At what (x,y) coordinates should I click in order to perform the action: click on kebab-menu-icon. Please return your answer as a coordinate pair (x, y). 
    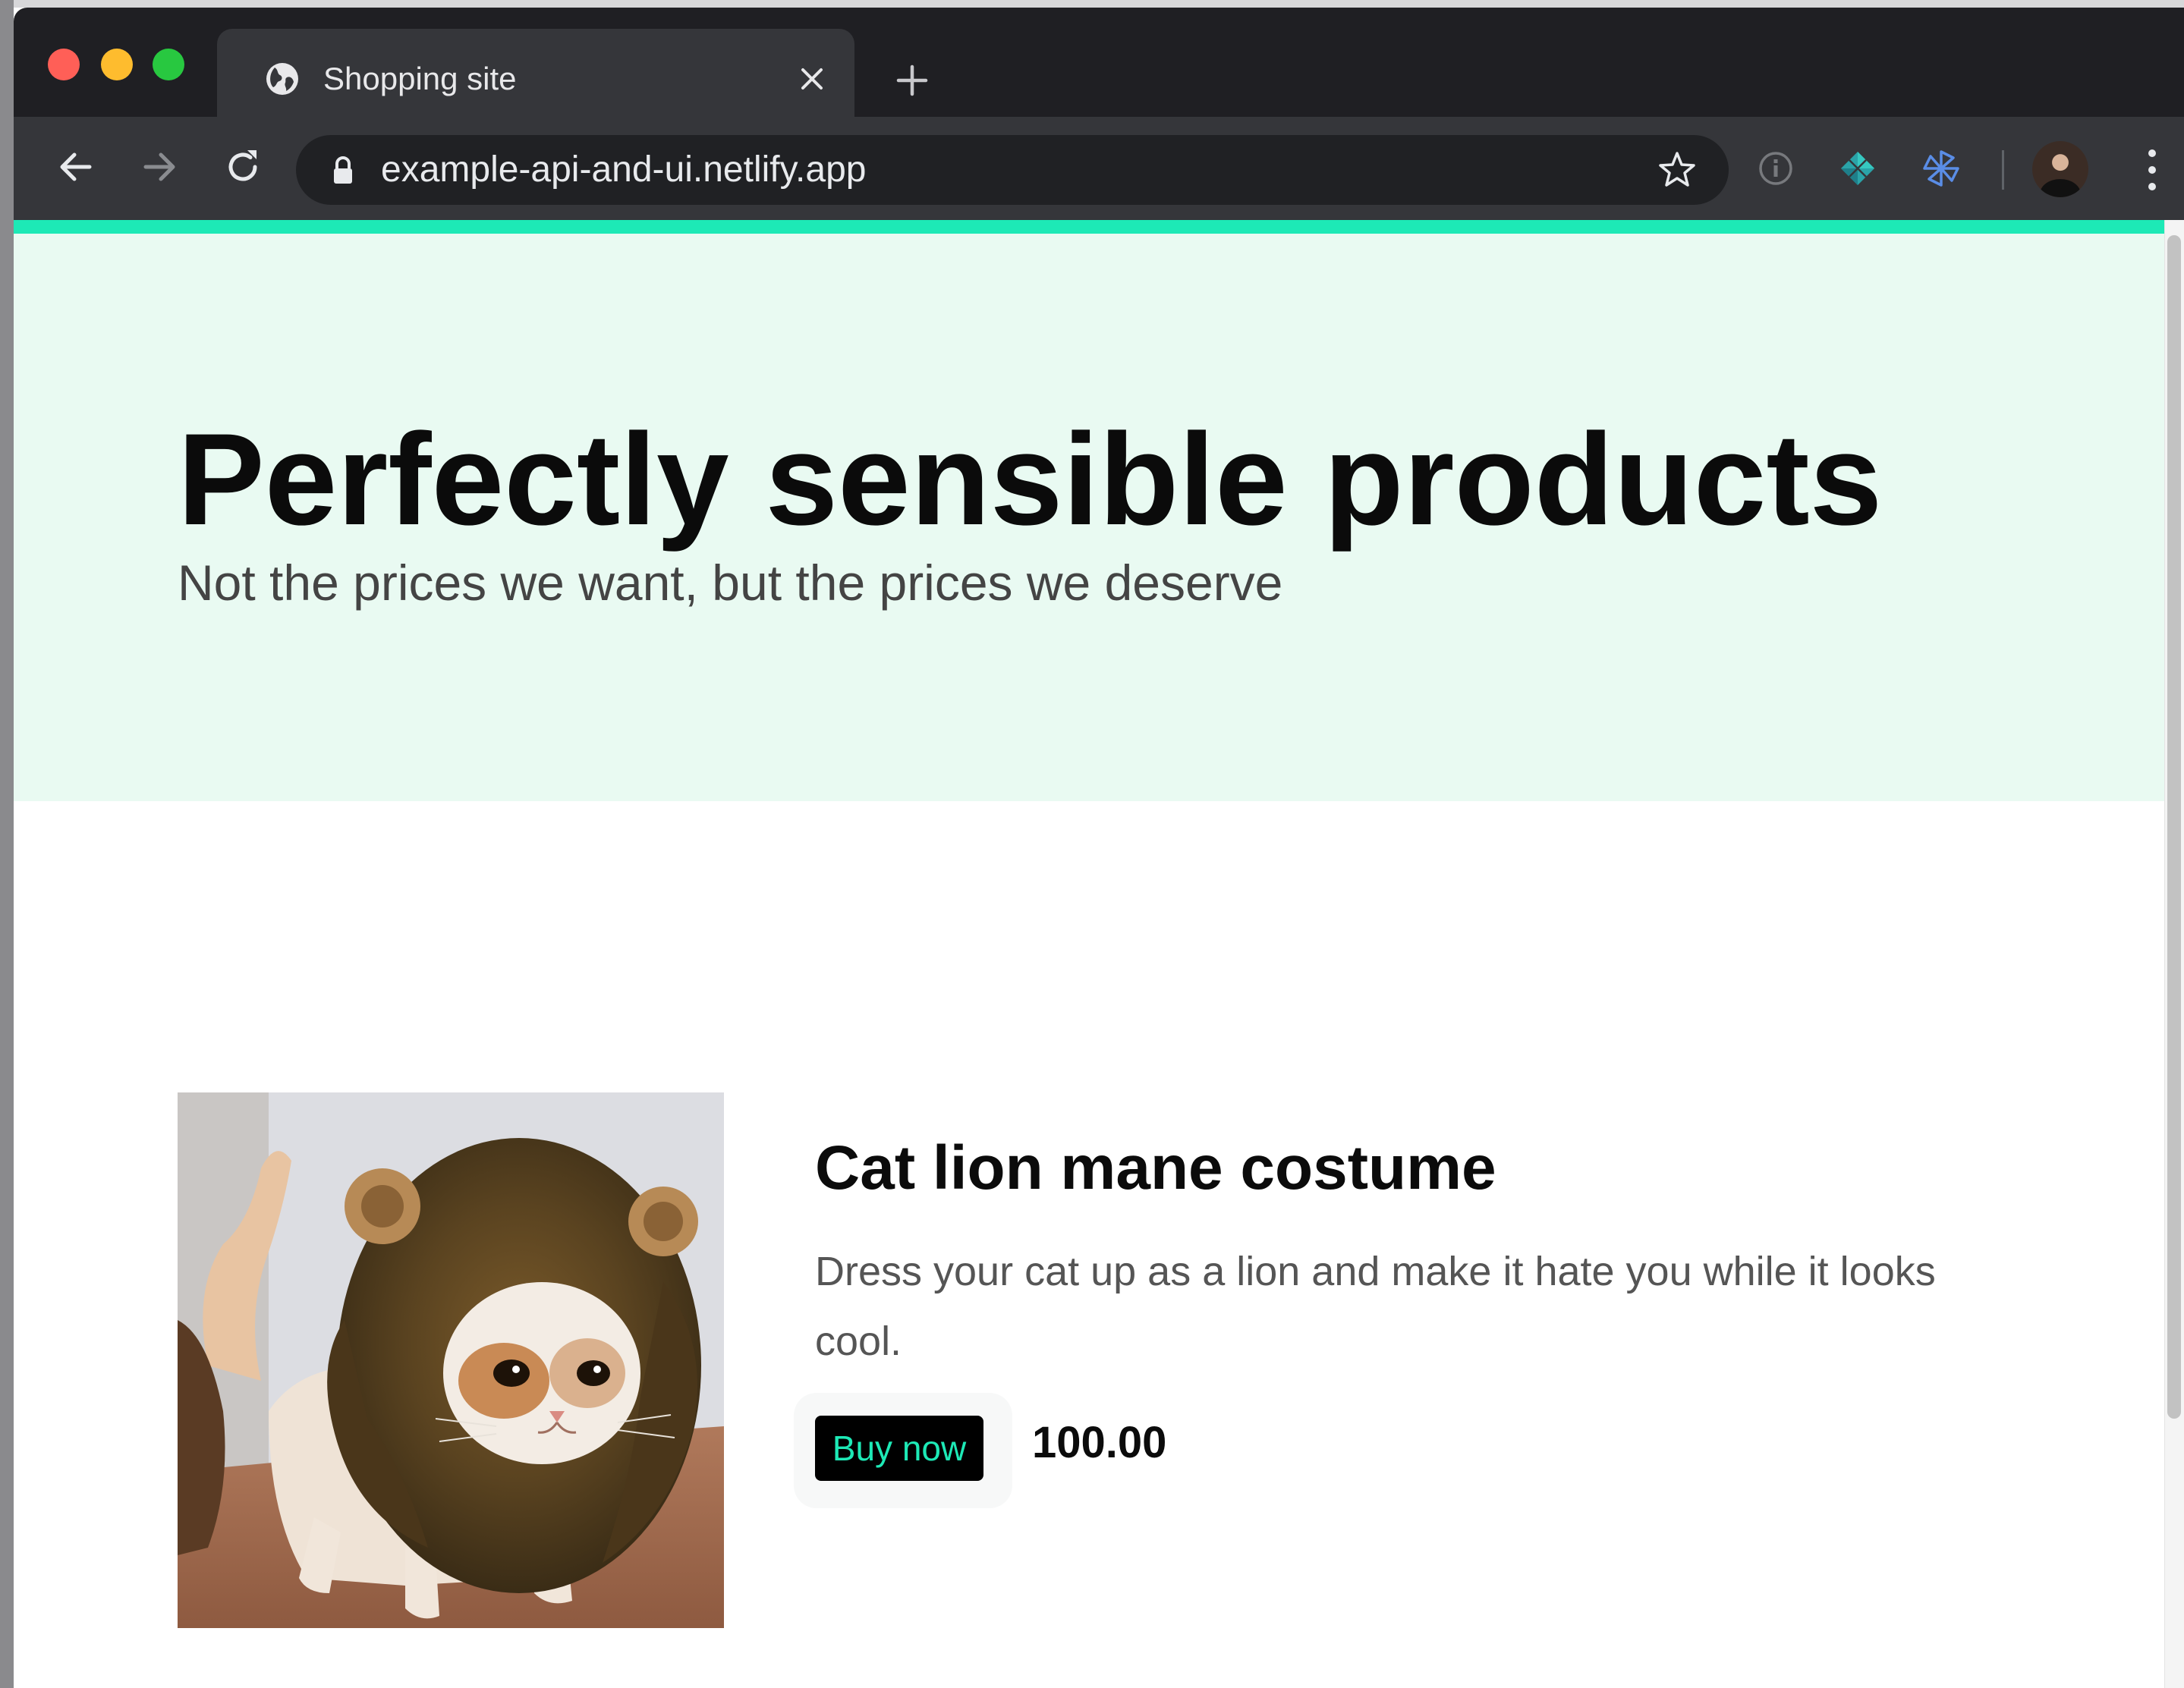
    Looking at the image, I should click on (2153, 170).